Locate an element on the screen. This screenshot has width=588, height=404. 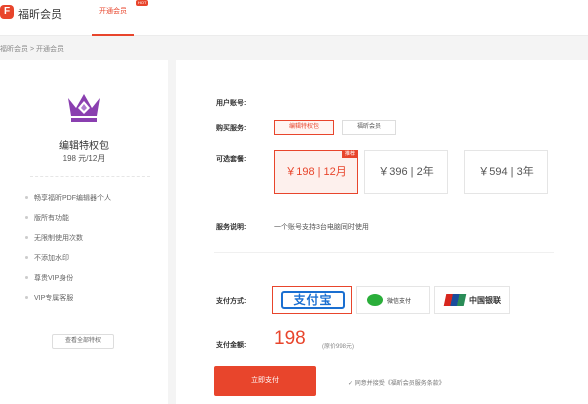
pay-option-alipay: 支付宝 is located at coordinates (312, 300).